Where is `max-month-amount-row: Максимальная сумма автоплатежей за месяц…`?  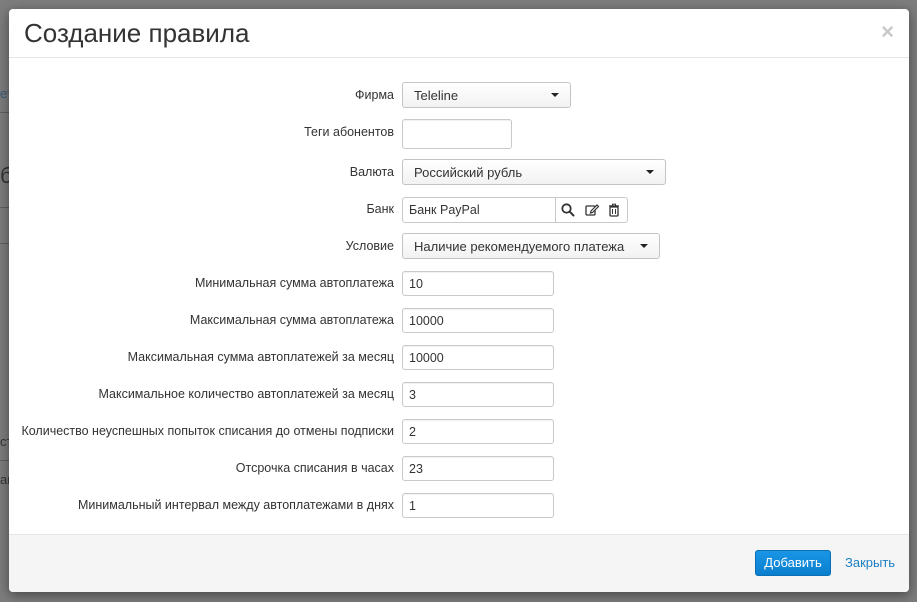
max-month-amount-row: Максимальная сумма автоплатежей за месяц… is located at coordinates (459, 357).